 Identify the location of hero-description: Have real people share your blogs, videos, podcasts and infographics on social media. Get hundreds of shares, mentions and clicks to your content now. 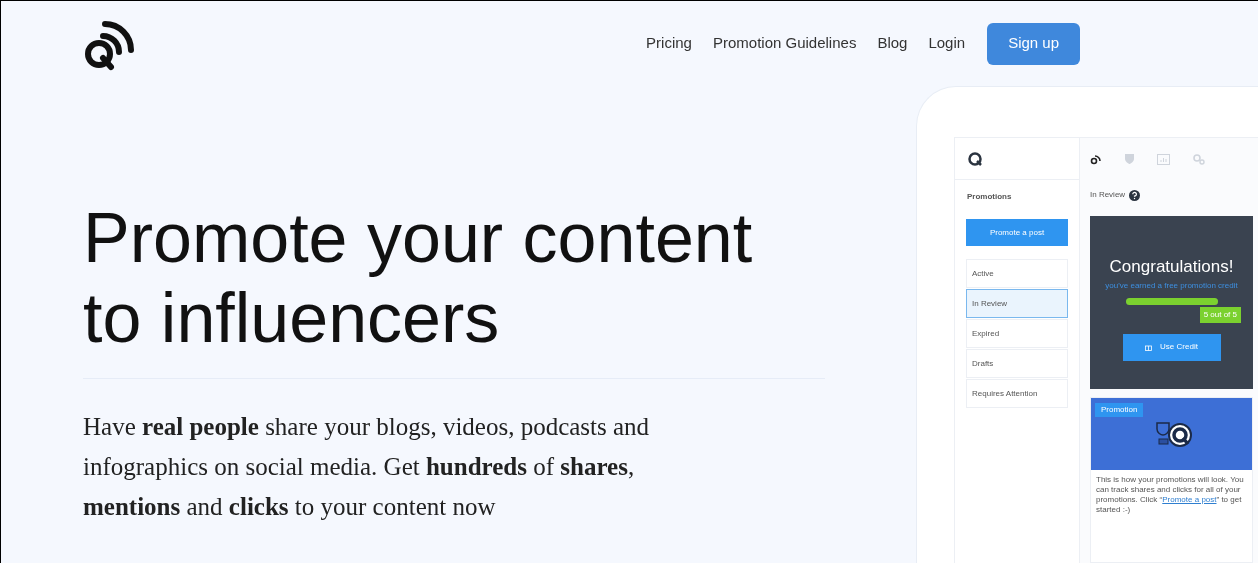
(367, 467).